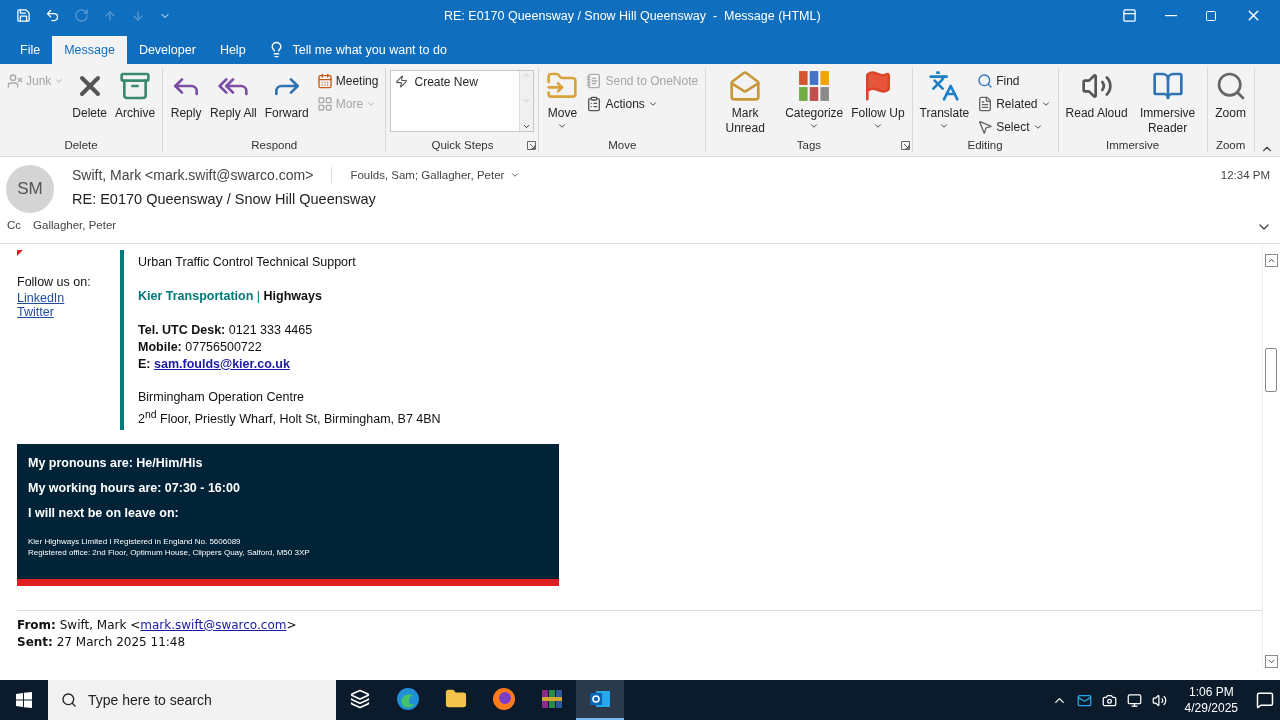 Image resolution: width=1280 pixels, height=720 pixels. What do you see at coordinates (81, 145) in the screenshot?
I see `group-label: Delete` at bounding box center [81, 145].